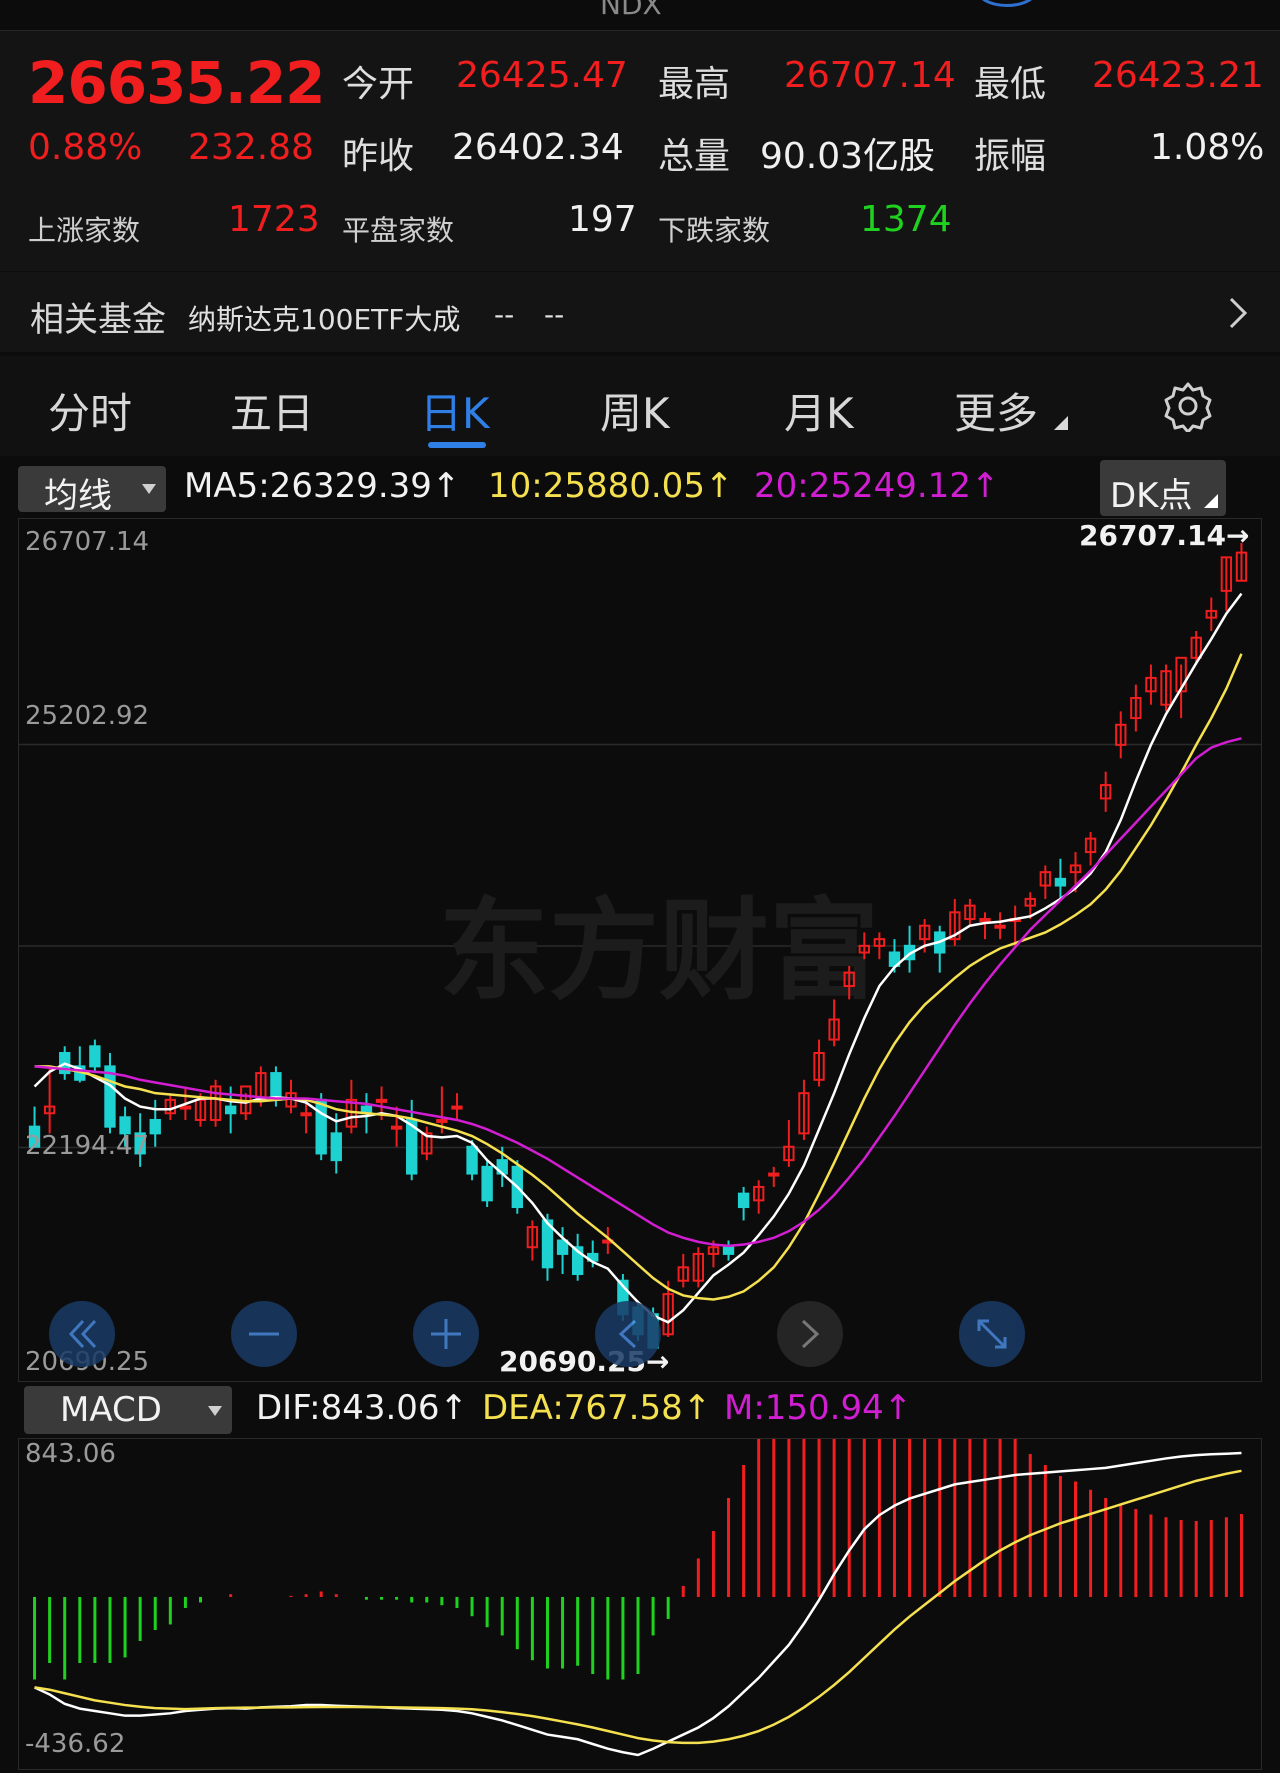 The width and height of the screenshot is (1280, 1773). What do you see at coordinates (714, 230) in the screenshot?
I see `down-count-label: 下跌家数` at bounding box center [714, 230].